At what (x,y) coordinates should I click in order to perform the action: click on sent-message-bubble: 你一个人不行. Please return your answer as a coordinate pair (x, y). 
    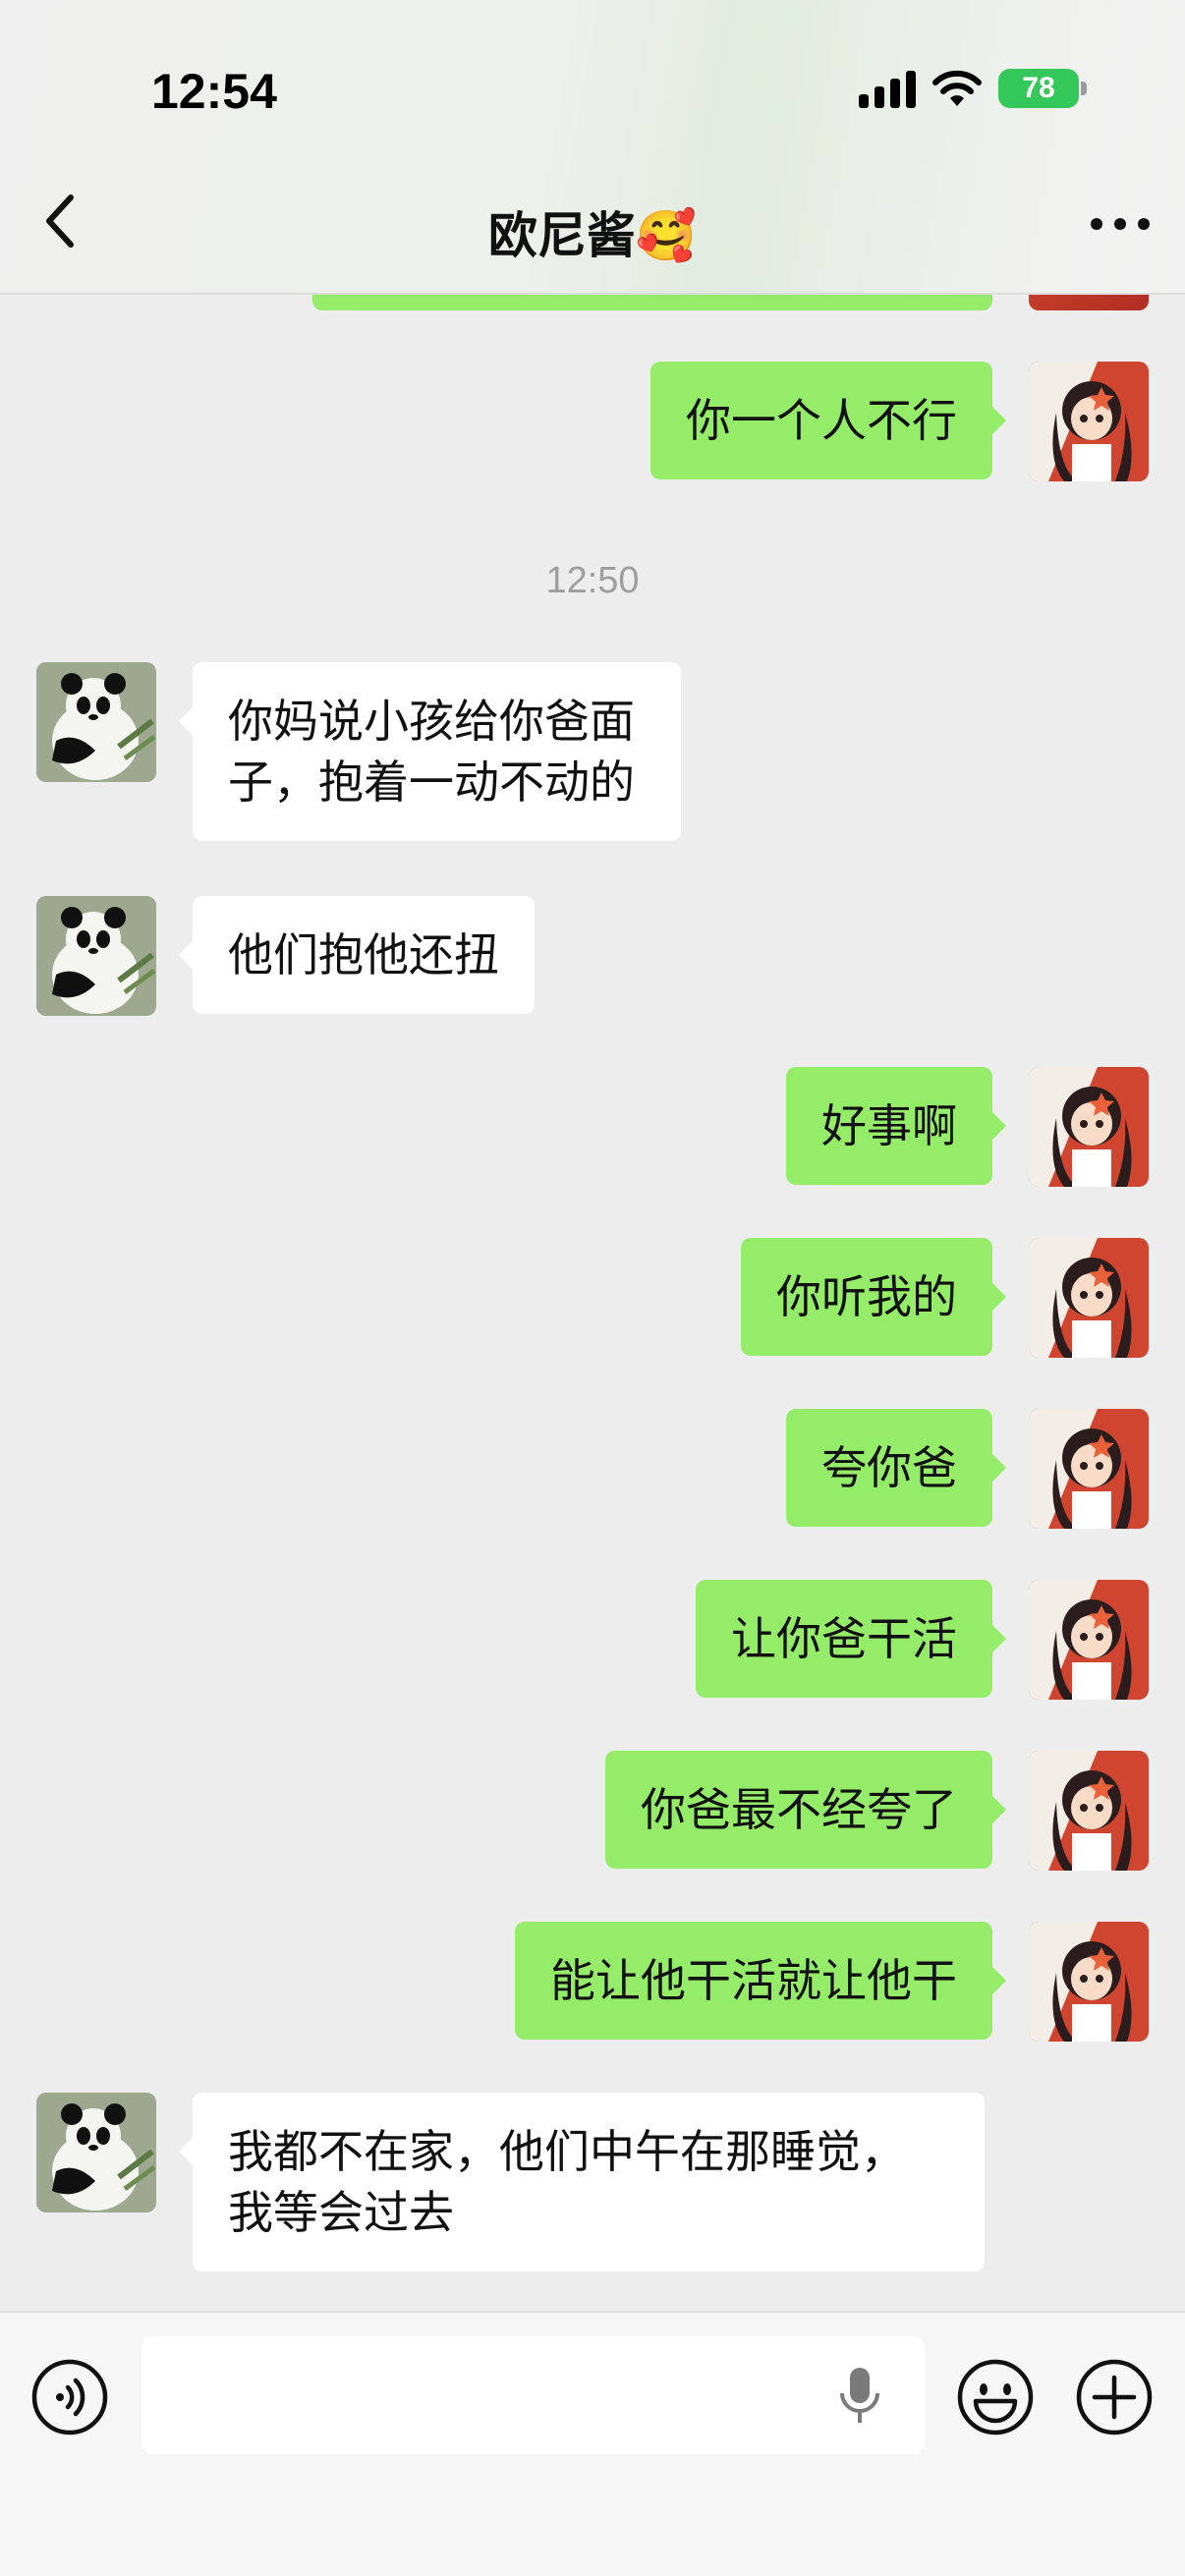
    Looking at the image, I should click on (828, 420).